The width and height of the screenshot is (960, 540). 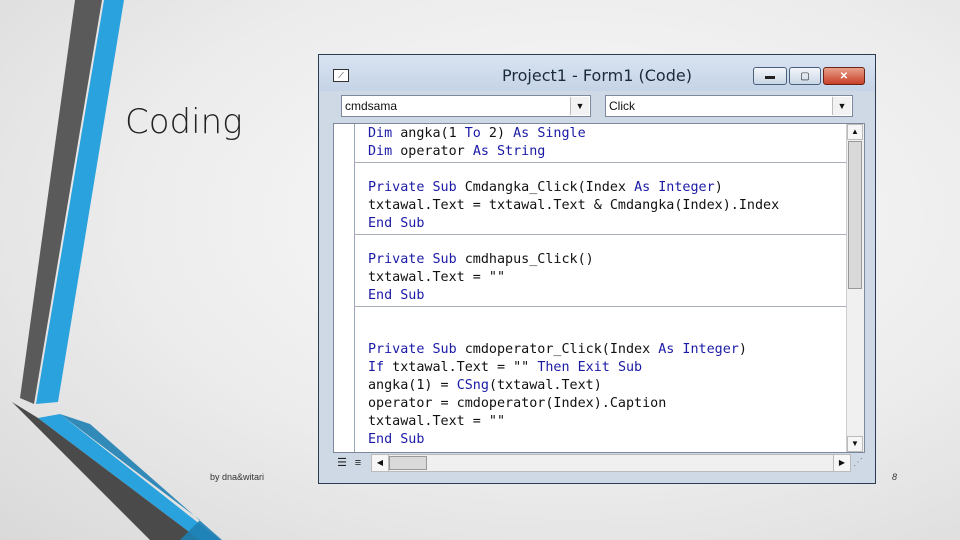 What do you see at coordinates (184, 122) in the screenshot?
I see `slide-title: Coding` at bounding box center [184, 122].